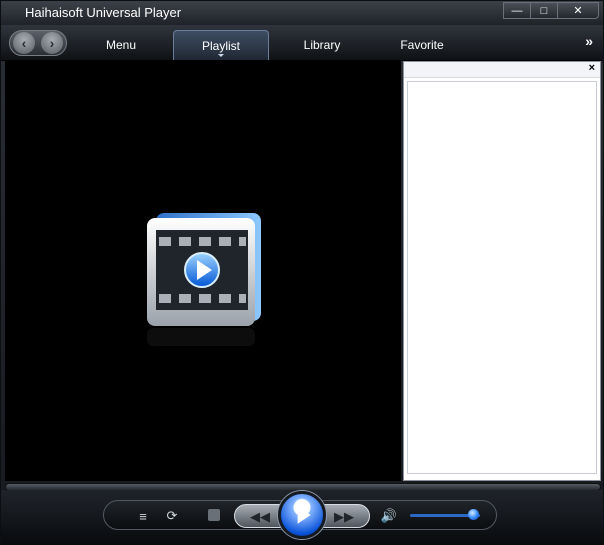 The height and width of the screenshot is (545, 604). I want to click on play-icon, so click(304, 515).